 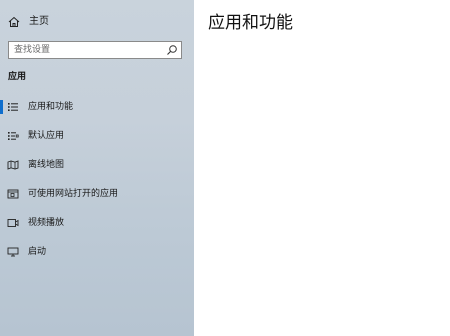 What do you see at coordinates (14, 21) in the screenshot?
I see `home-icon` at bounding box center [14, 21].